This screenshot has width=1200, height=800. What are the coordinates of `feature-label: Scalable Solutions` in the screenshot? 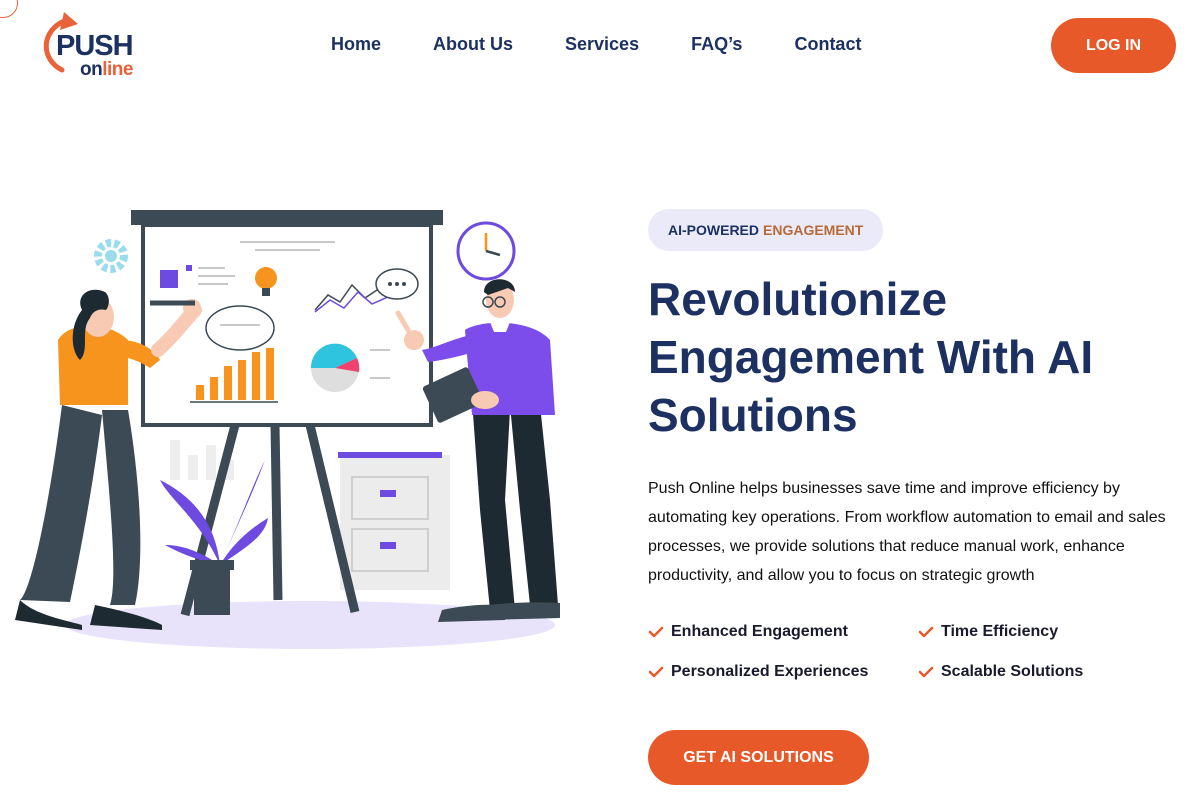 It's located at (1012, 671).